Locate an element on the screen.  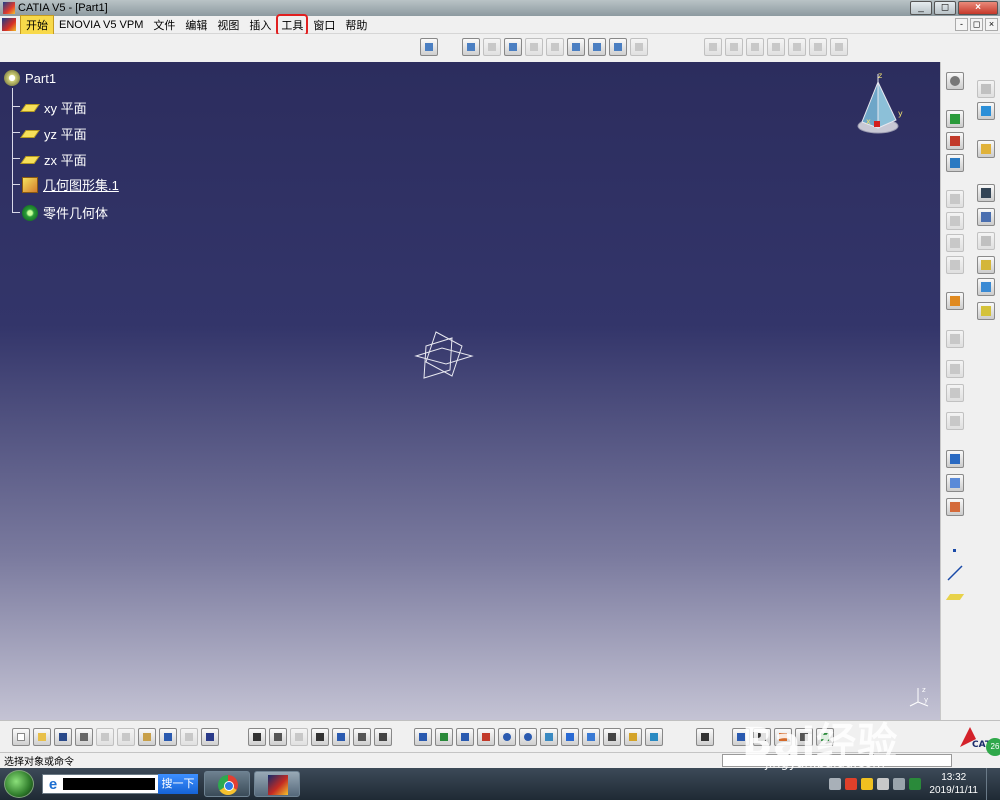
taskbar-catia is located at coordinates (277, 784).